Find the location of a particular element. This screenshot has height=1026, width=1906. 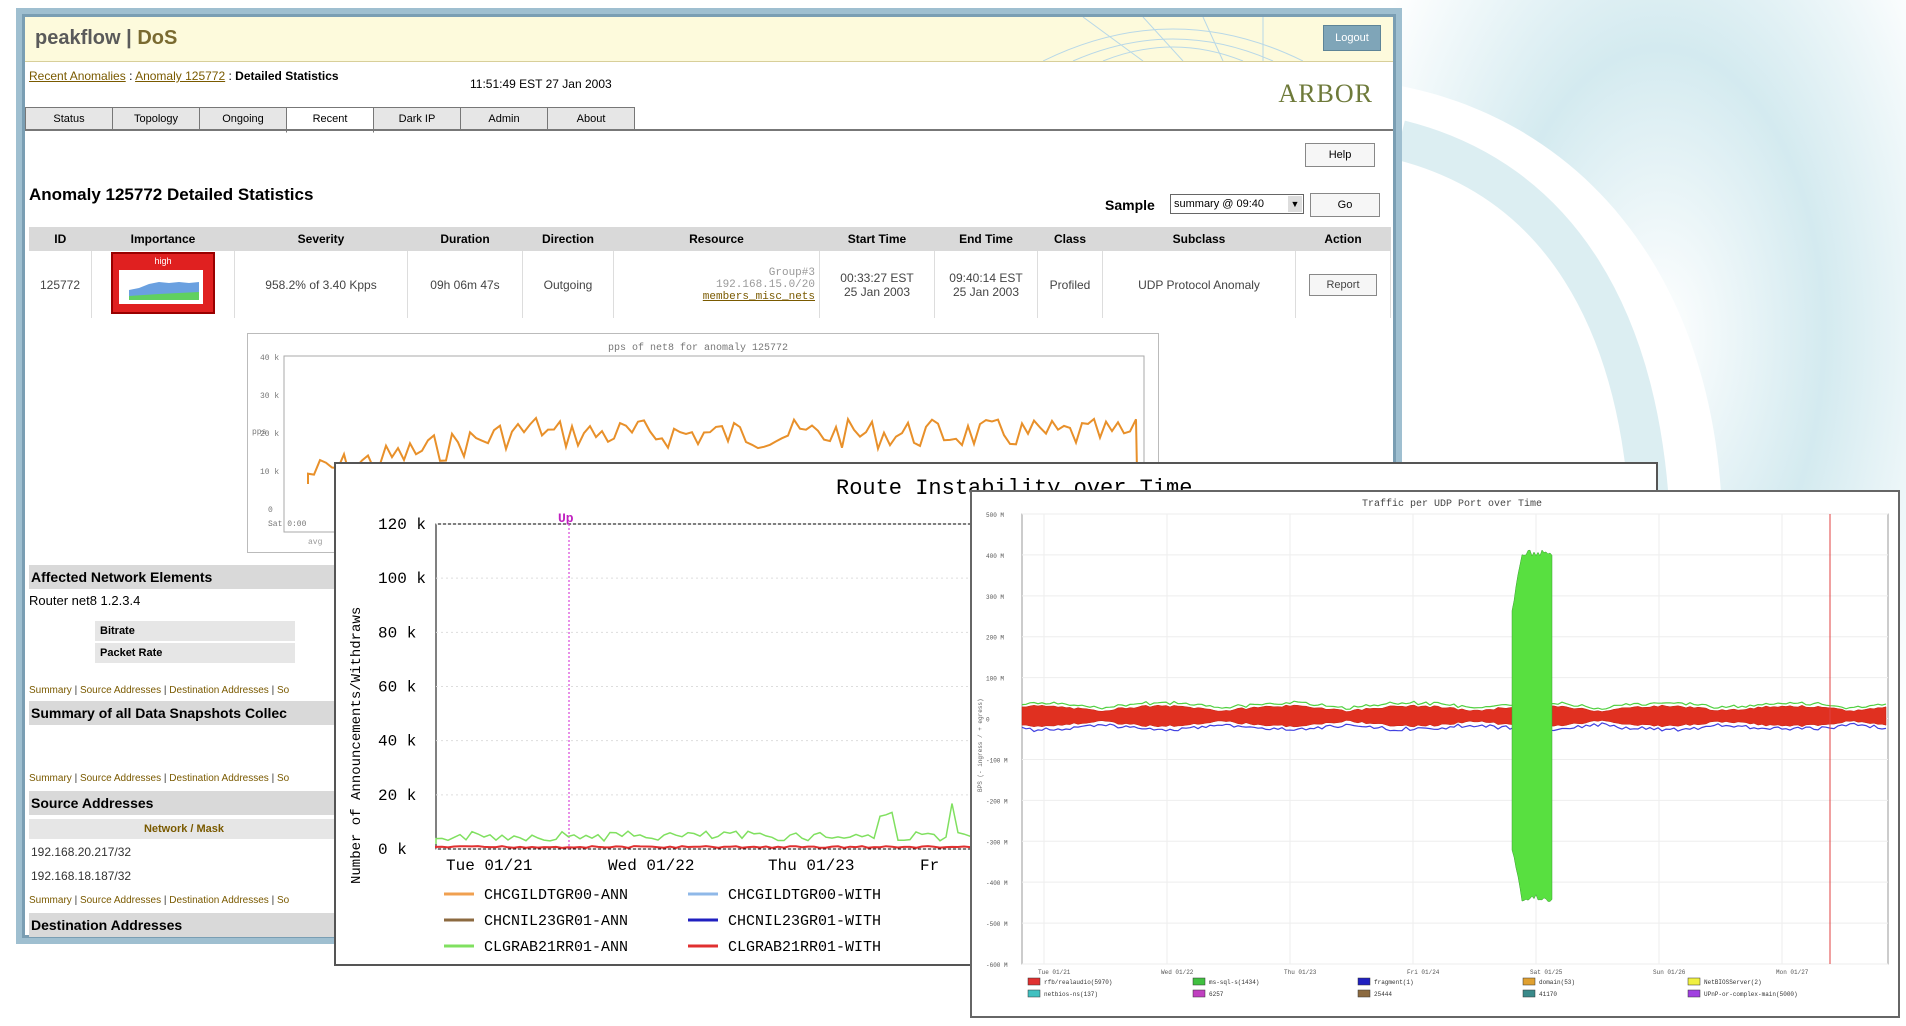

udp-spike-area is located at coordinates (1532, 725).